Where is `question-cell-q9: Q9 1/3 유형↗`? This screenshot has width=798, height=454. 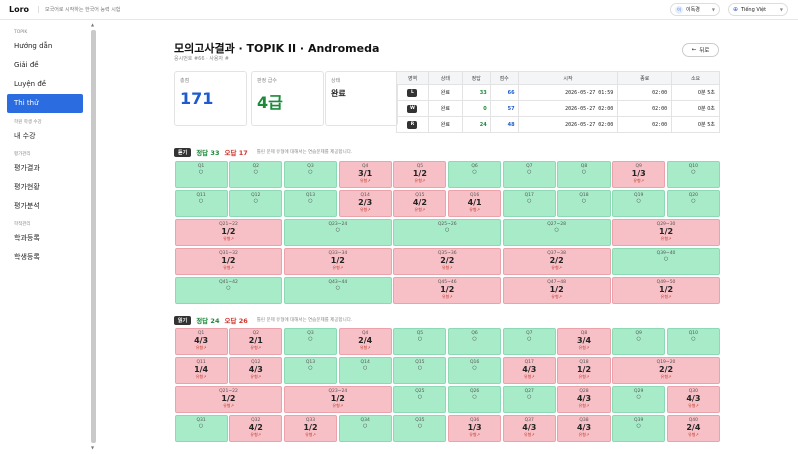 question-cell-q9: Q9 1/3 유형↗ is located at coordinates (639, 174).